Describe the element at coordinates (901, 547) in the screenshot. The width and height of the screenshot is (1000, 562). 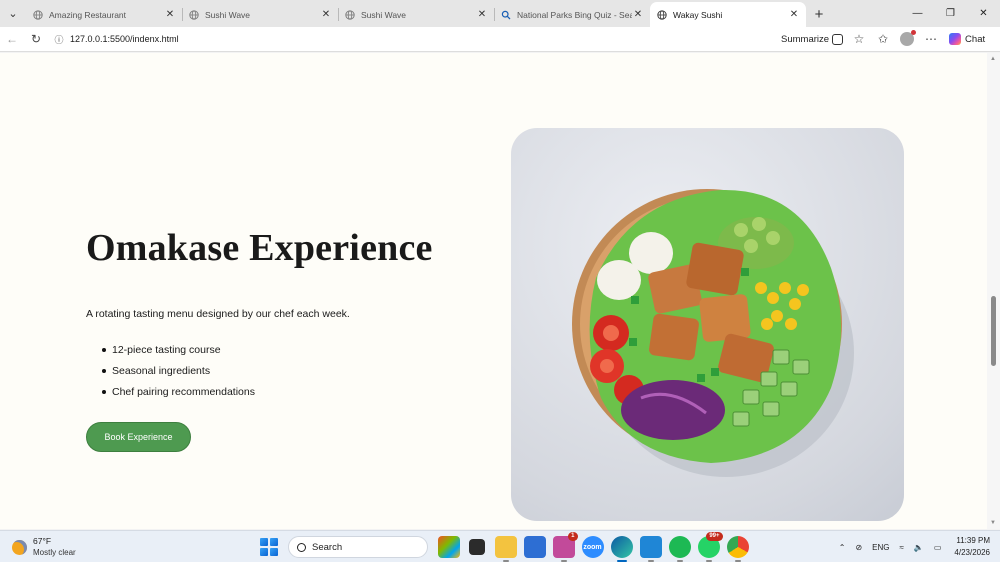
I see `wifi-icon: ≈` at that location.